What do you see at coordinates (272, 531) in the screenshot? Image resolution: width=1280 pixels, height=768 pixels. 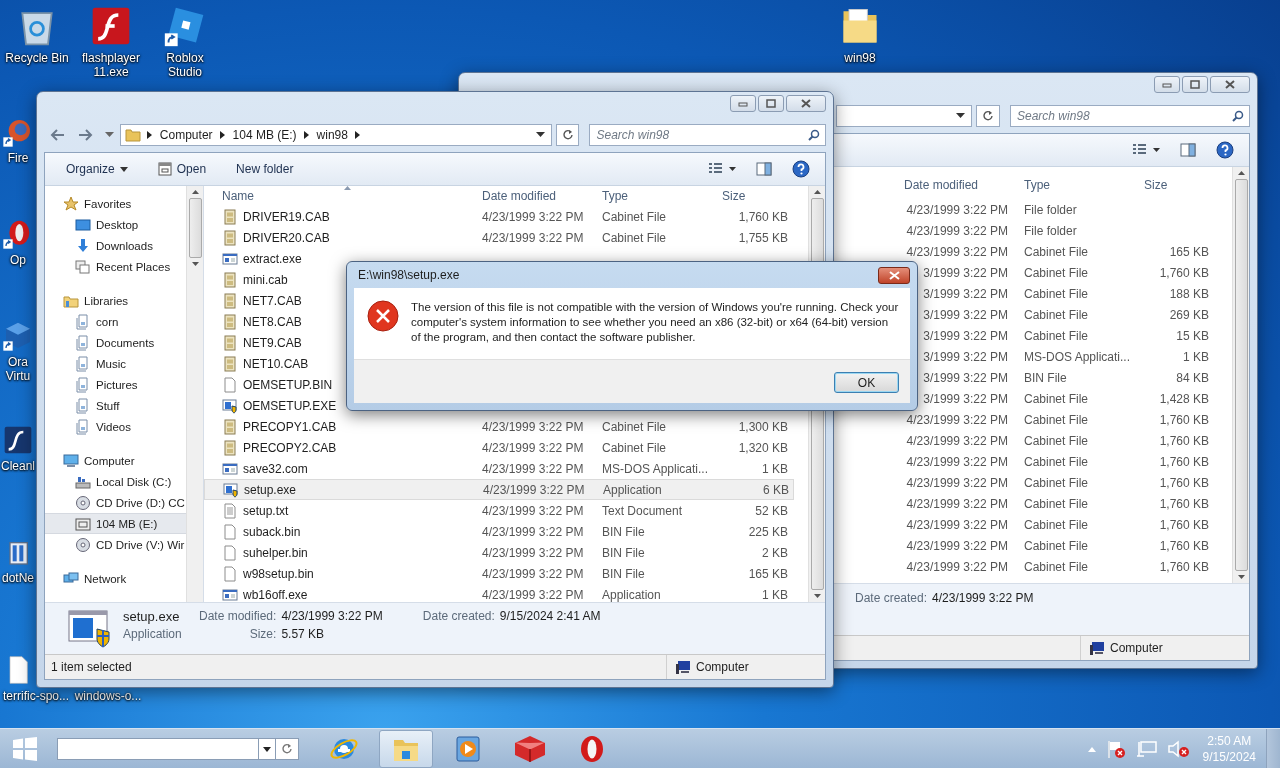 I see `file-name: suback.bin` at bounding box center [272, 531].